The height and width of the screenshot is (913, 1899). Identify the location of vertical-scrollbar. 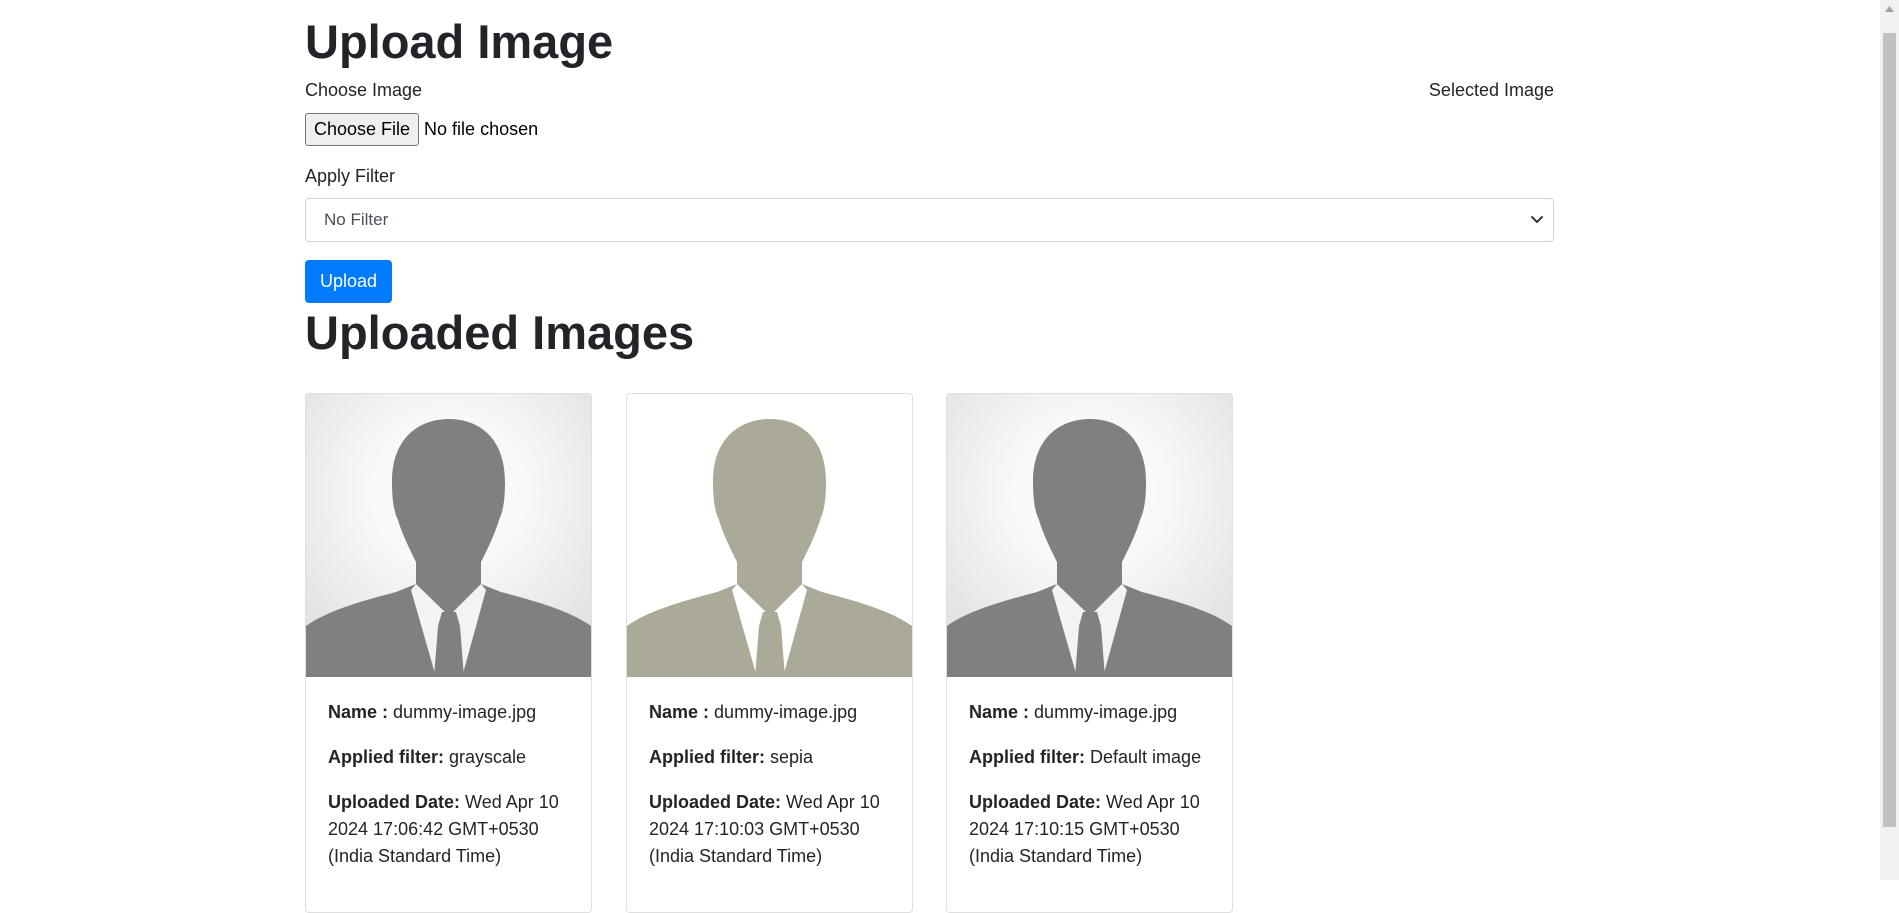
(1889, 440).